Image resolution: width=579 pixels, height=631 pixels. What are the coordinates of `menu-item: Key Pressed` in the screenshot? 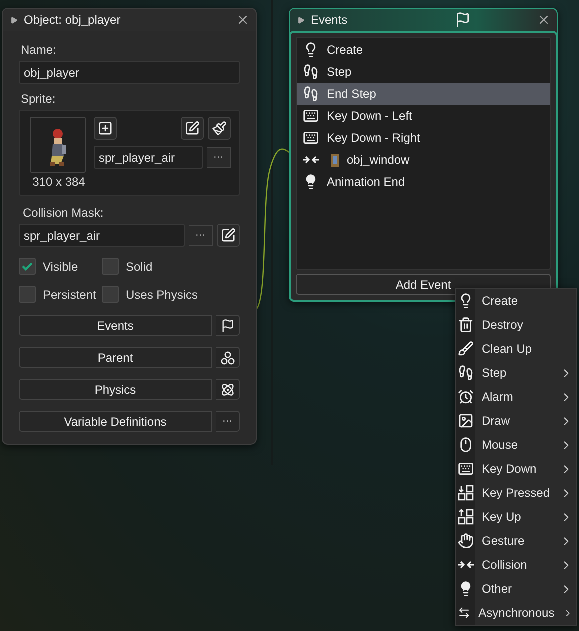 It's located at (516, 493).